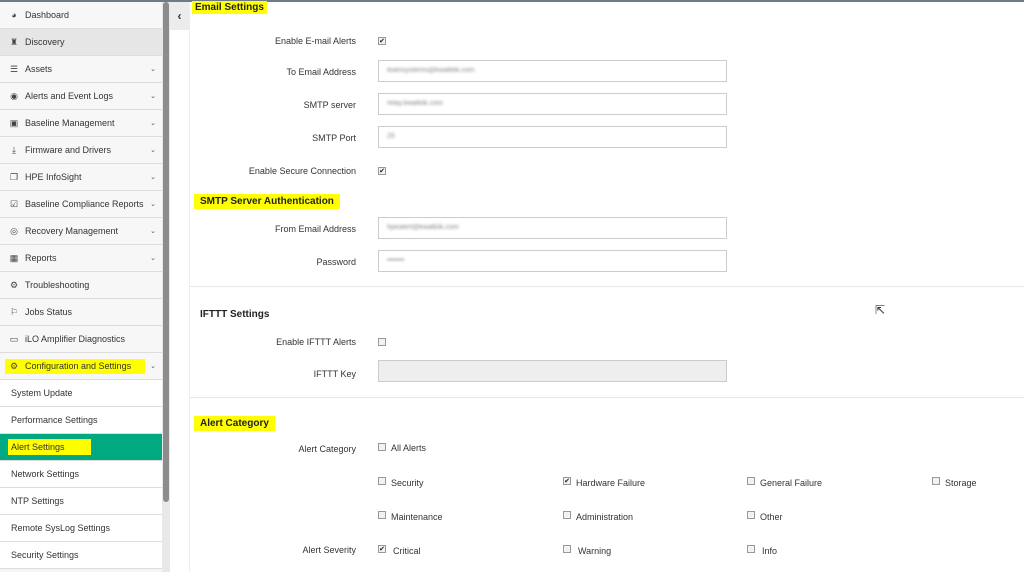 This screenshot has height=572, width=1024. I want to click on sidebar-scrollbar, so click(166, 287).